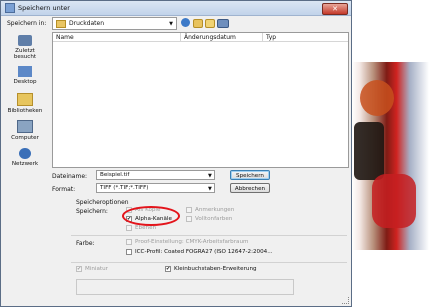  Describe the element at coordinates (215, 269) in the screenshot. I see `option-label: Kleinbuchstaben-Erweiterung` at that location.